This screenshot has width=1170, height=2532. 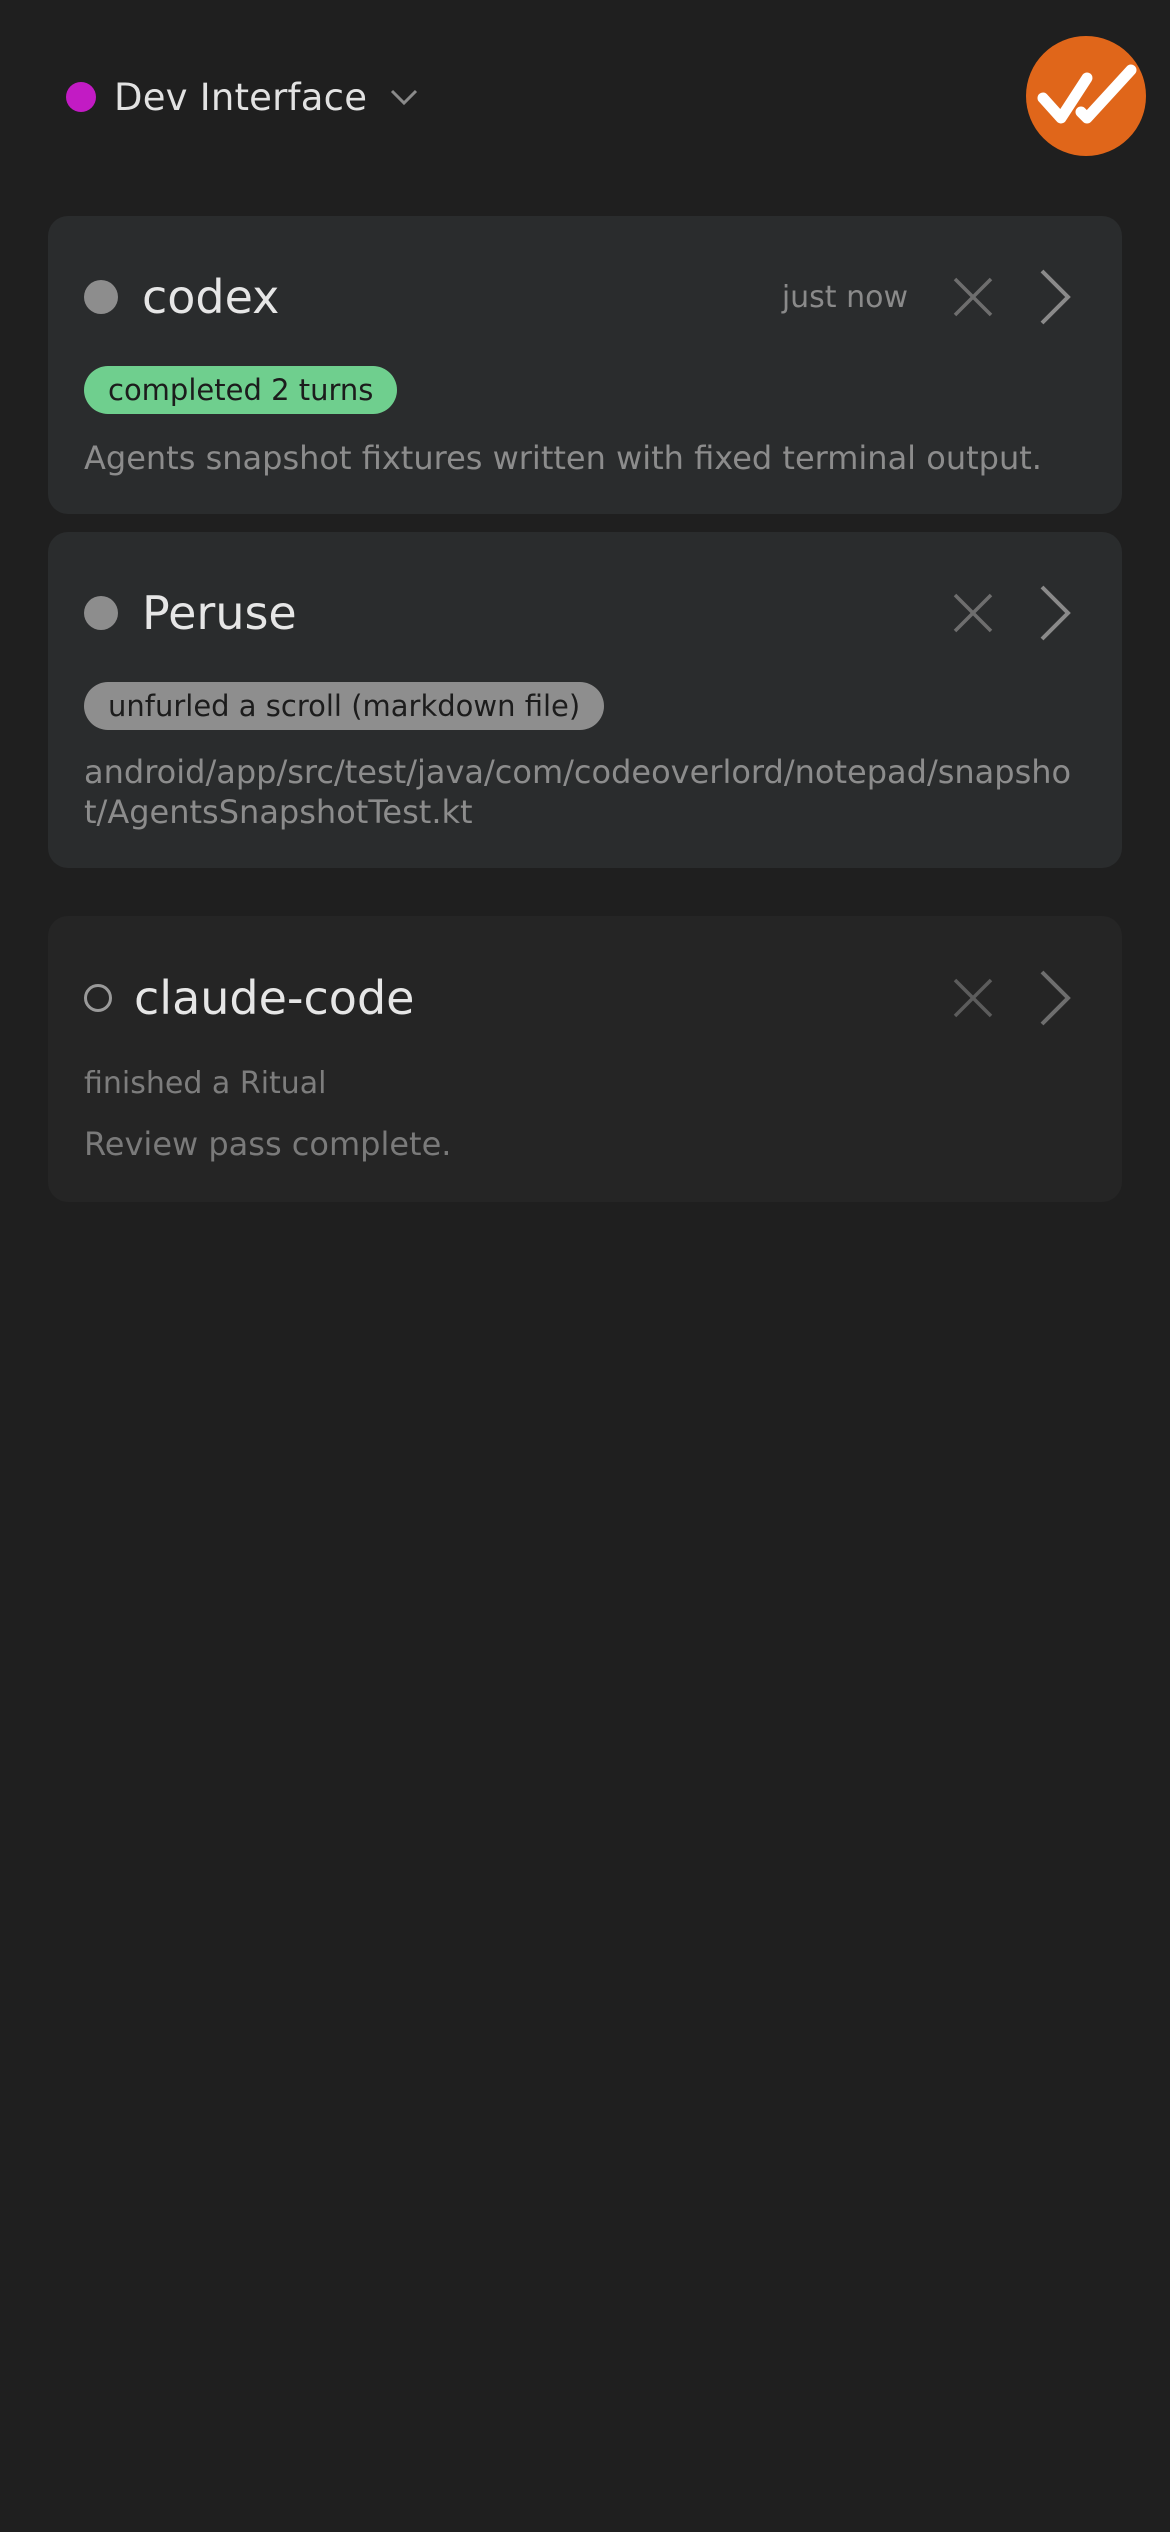 I want to click on workspace-color-dot, so click(x=81, y=97).